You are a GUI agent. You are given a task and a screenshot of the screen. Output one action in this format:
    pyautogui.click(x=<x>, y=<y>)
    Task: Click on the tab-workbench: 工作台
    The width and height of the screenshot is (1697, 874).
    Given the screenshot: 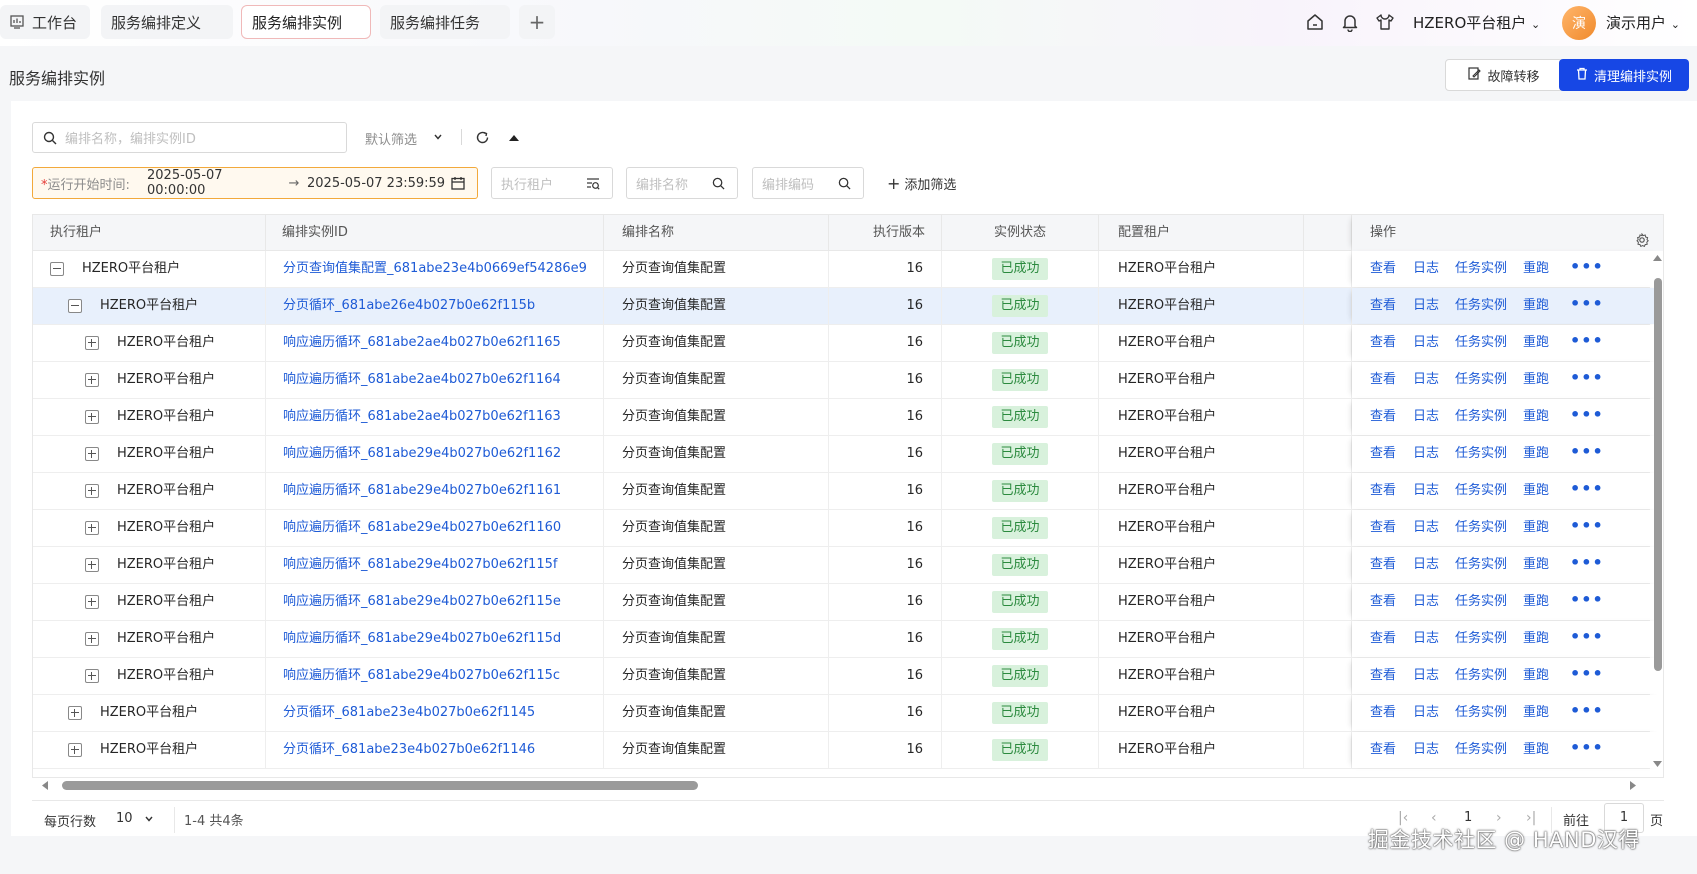 What is the action you would take?
    pyautogui.click(x=45, y=22)
    